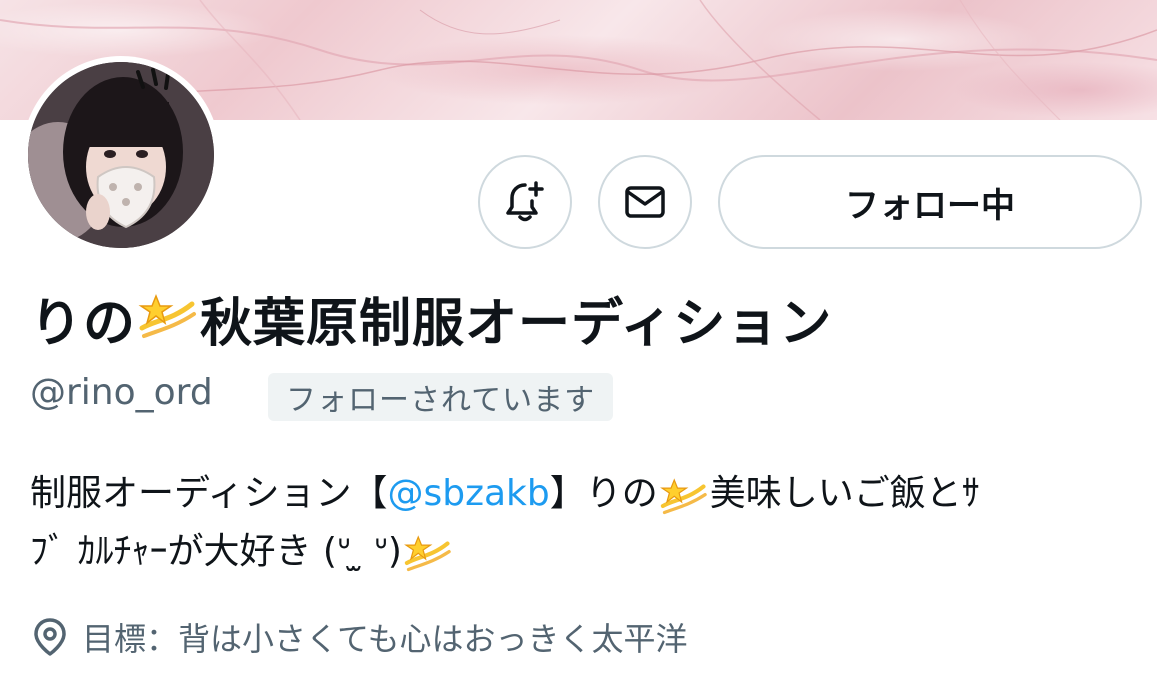 Image resolution: width=1157 pixels, height=682 pixels. I want to click on notify-button, so click(525, 202).